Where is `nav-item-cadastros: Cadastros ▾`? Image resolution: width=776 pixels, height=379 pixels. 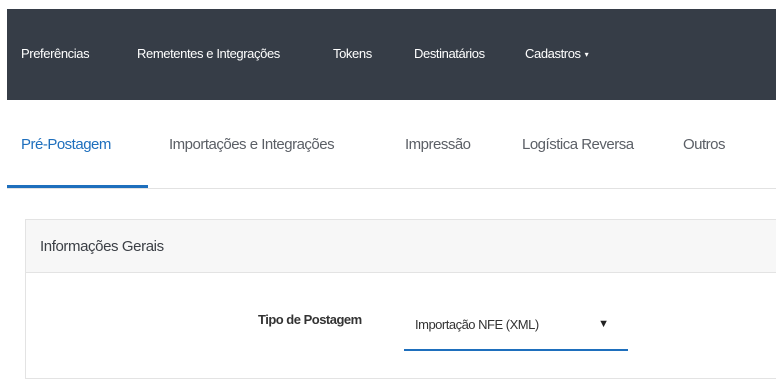 nav-item-cadastros: Cadastros ▾ is located at coordinates (557, 53).